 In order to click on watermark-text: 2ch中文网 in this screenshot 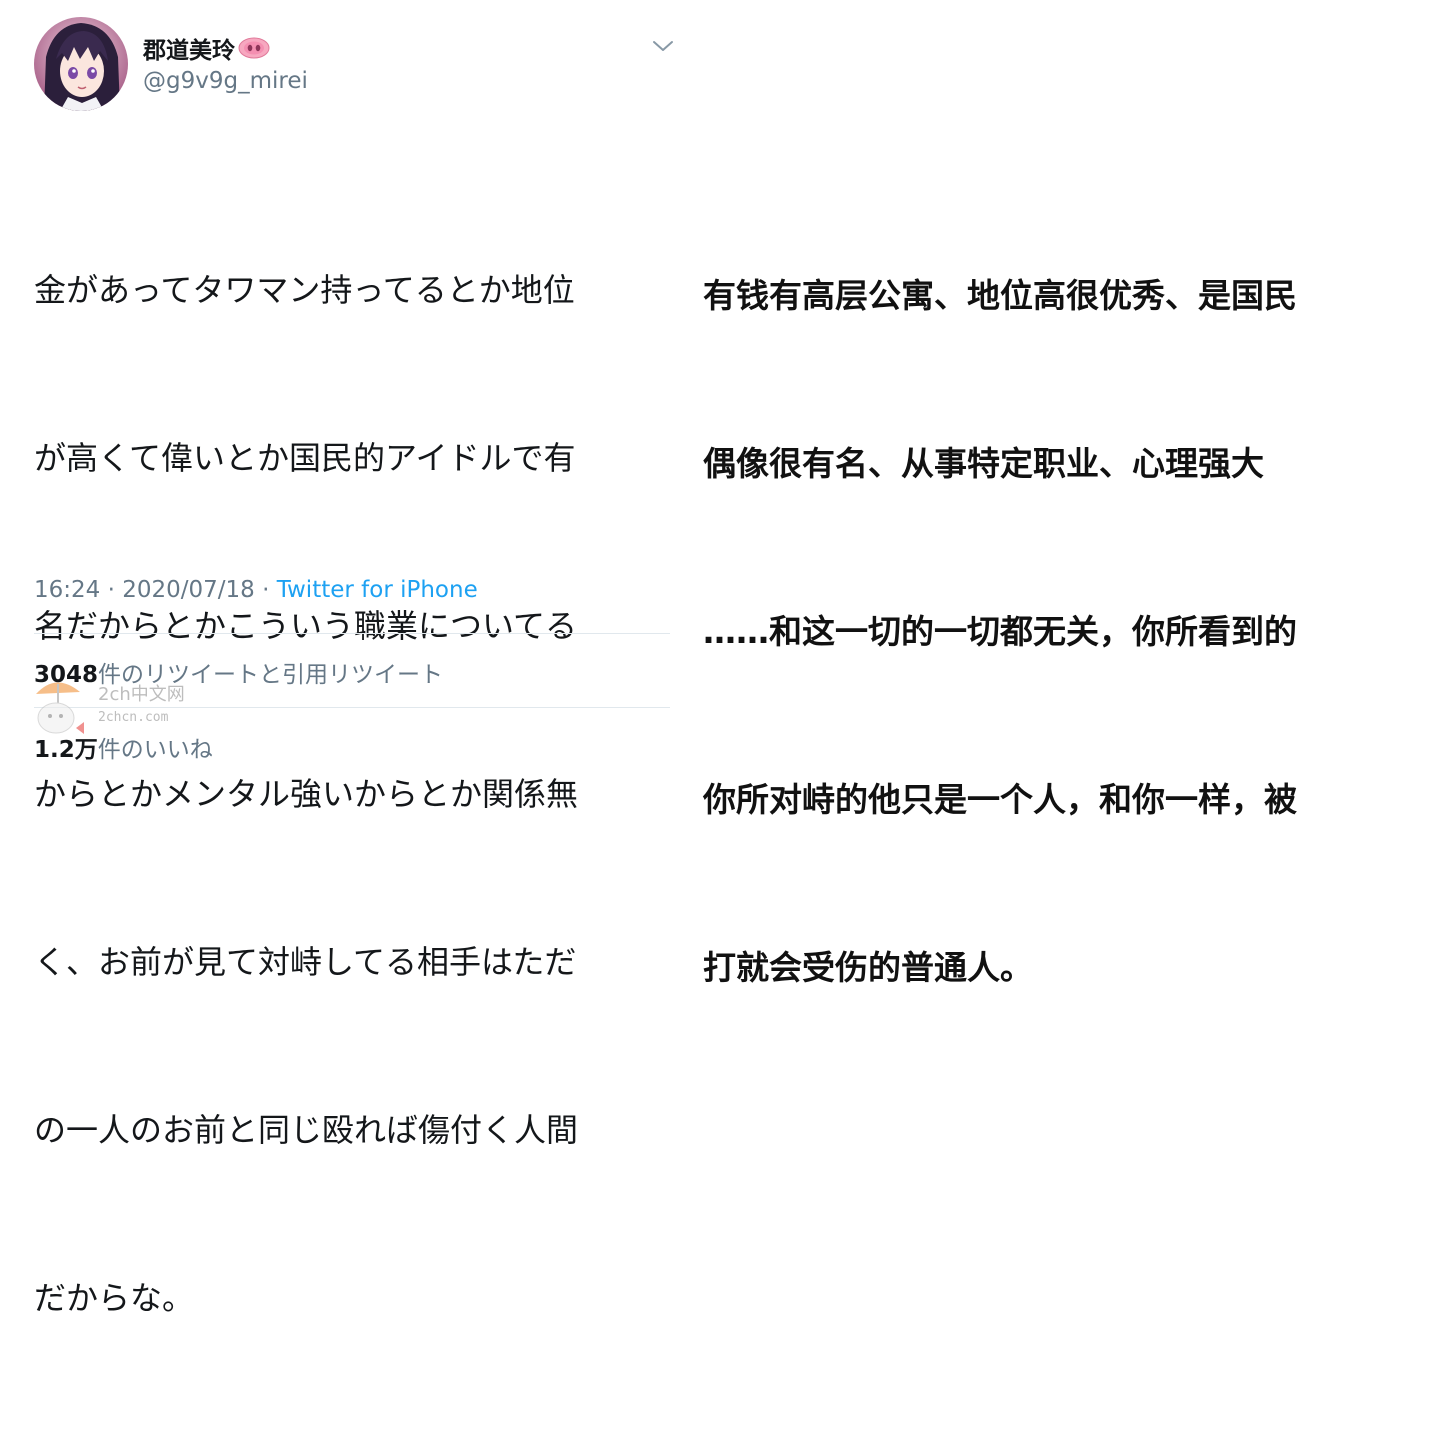, I will do `click(141, 694)`.